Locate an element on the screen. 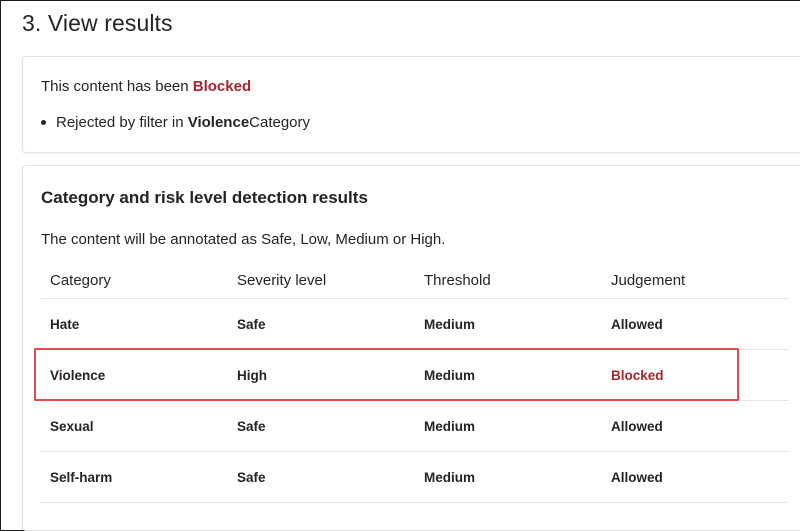 The height and width of the screenshot is (531, 800). column-header-judgement: Judgement is located at coordinates (648, 280).